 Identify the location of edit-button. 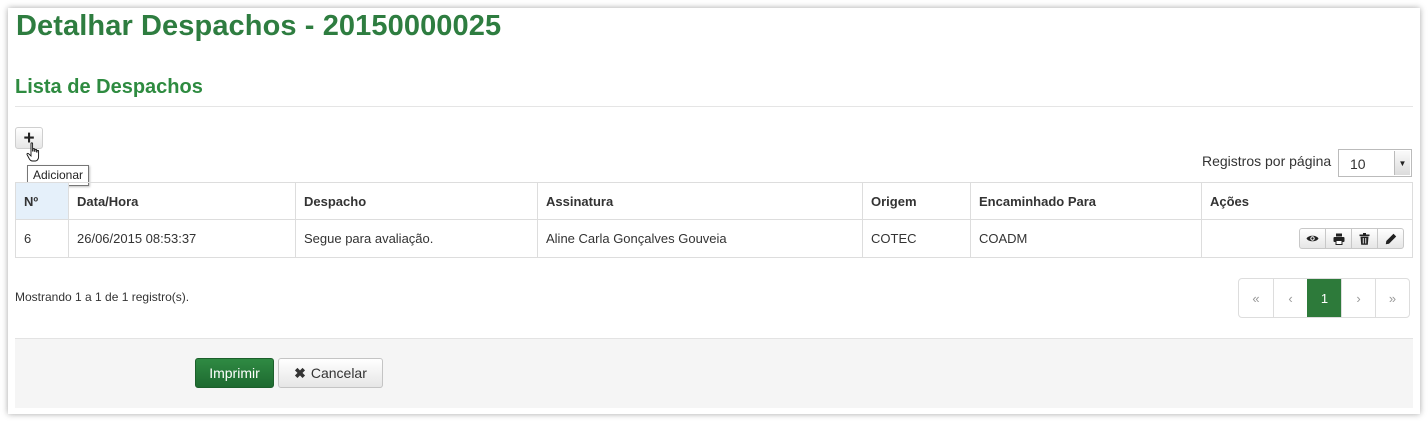
(1390, 238).